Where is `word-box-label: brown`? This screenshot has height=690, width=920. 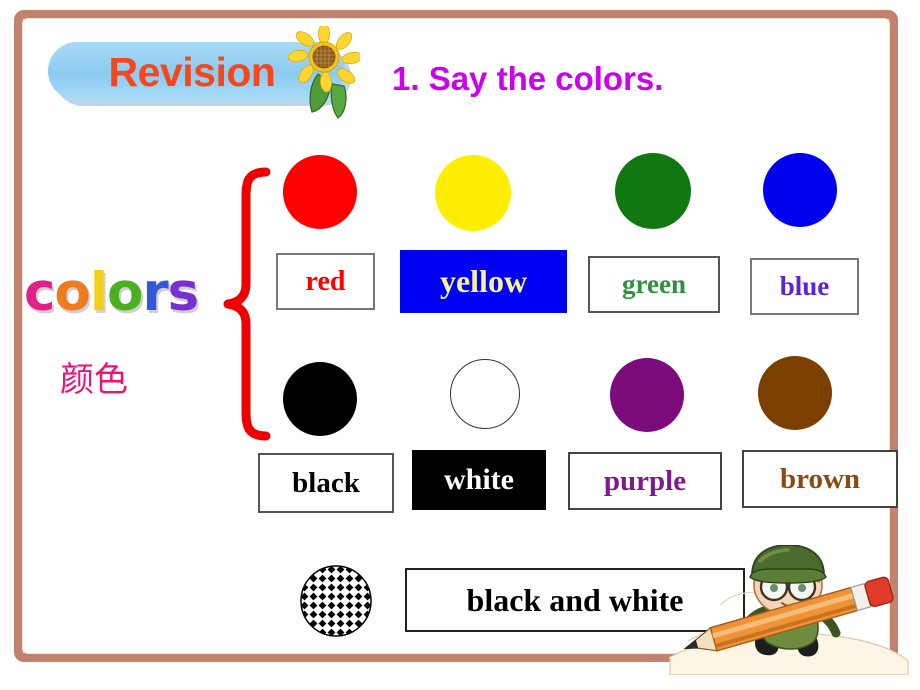
word-box-label: brown is located at coordinates (820, 478).